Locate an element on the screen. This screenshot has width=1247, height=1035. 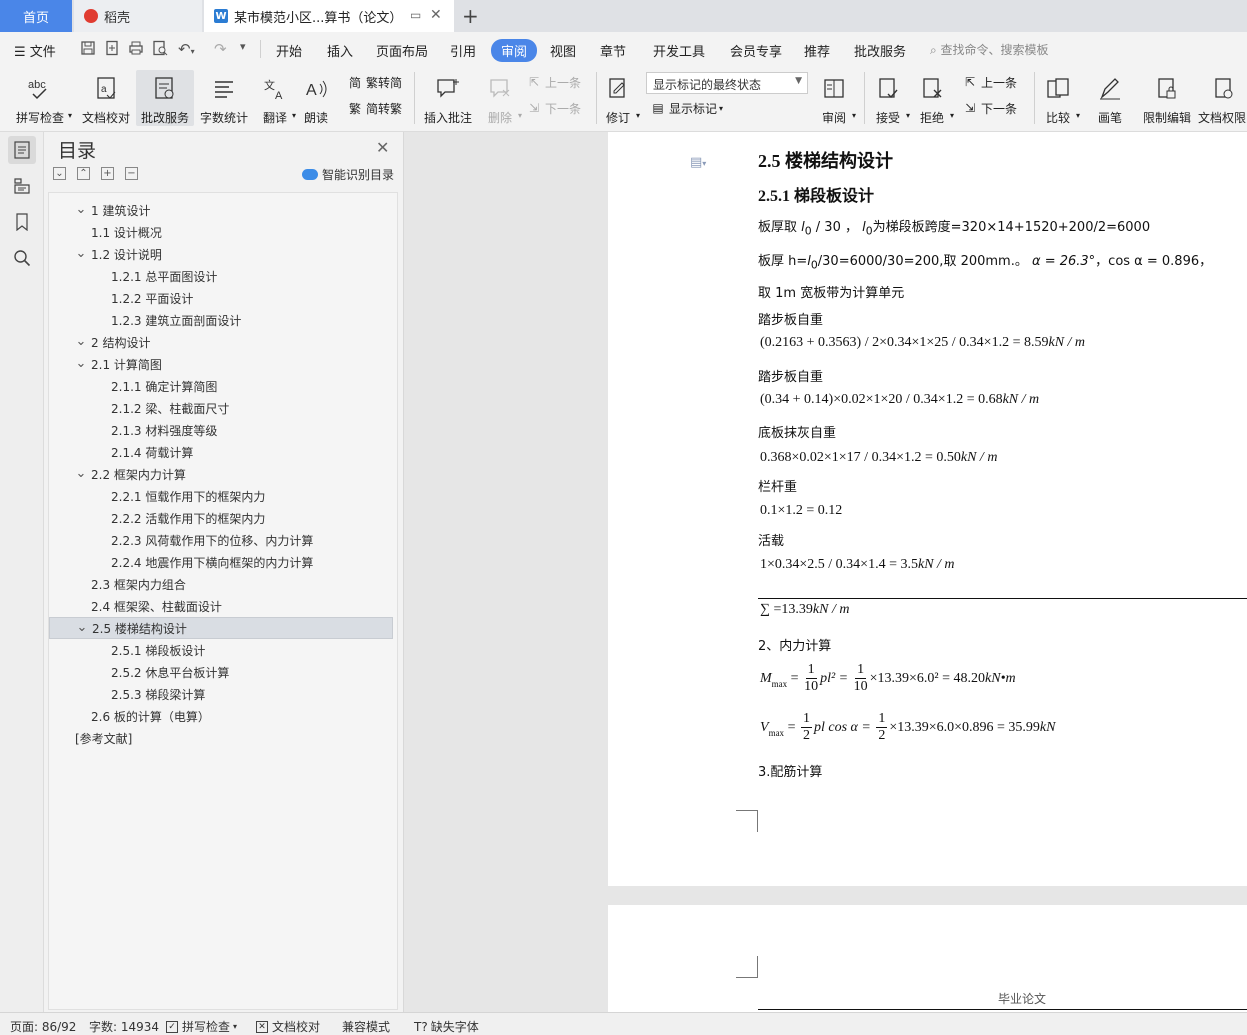
doc-rights-button: 文档权限 is located at coordinates (1222, 98).